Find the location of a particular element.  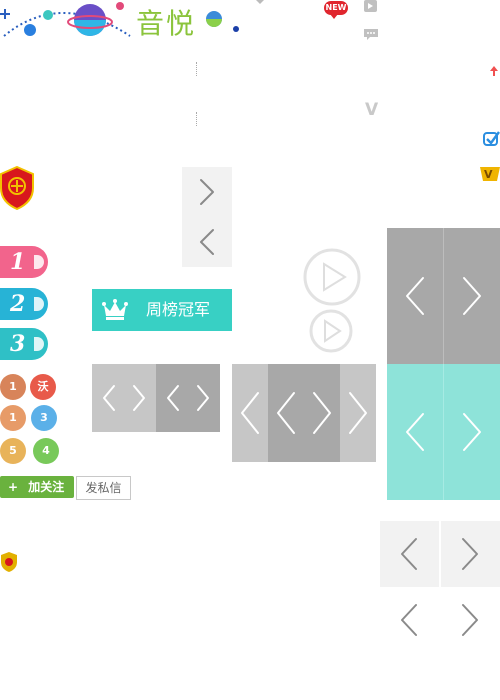

arrow-strip-center is located at coordinates (304, 413).